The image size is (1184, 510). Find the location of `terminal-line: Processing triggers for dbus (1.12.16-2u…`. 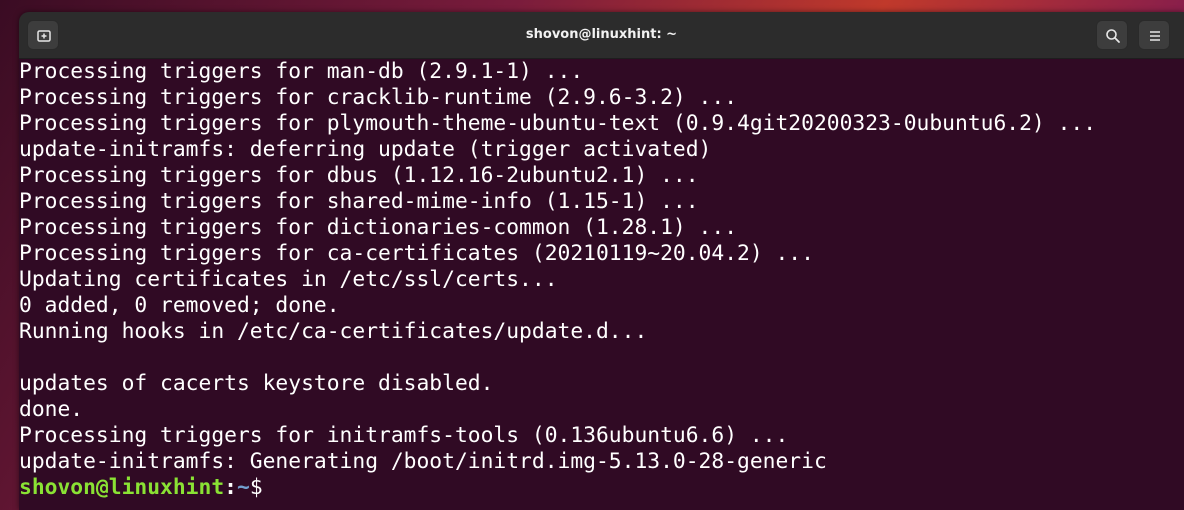

terminal-line: Processing triggers for dbus (1.12.16-2u… is located at coordinates (359, 175).